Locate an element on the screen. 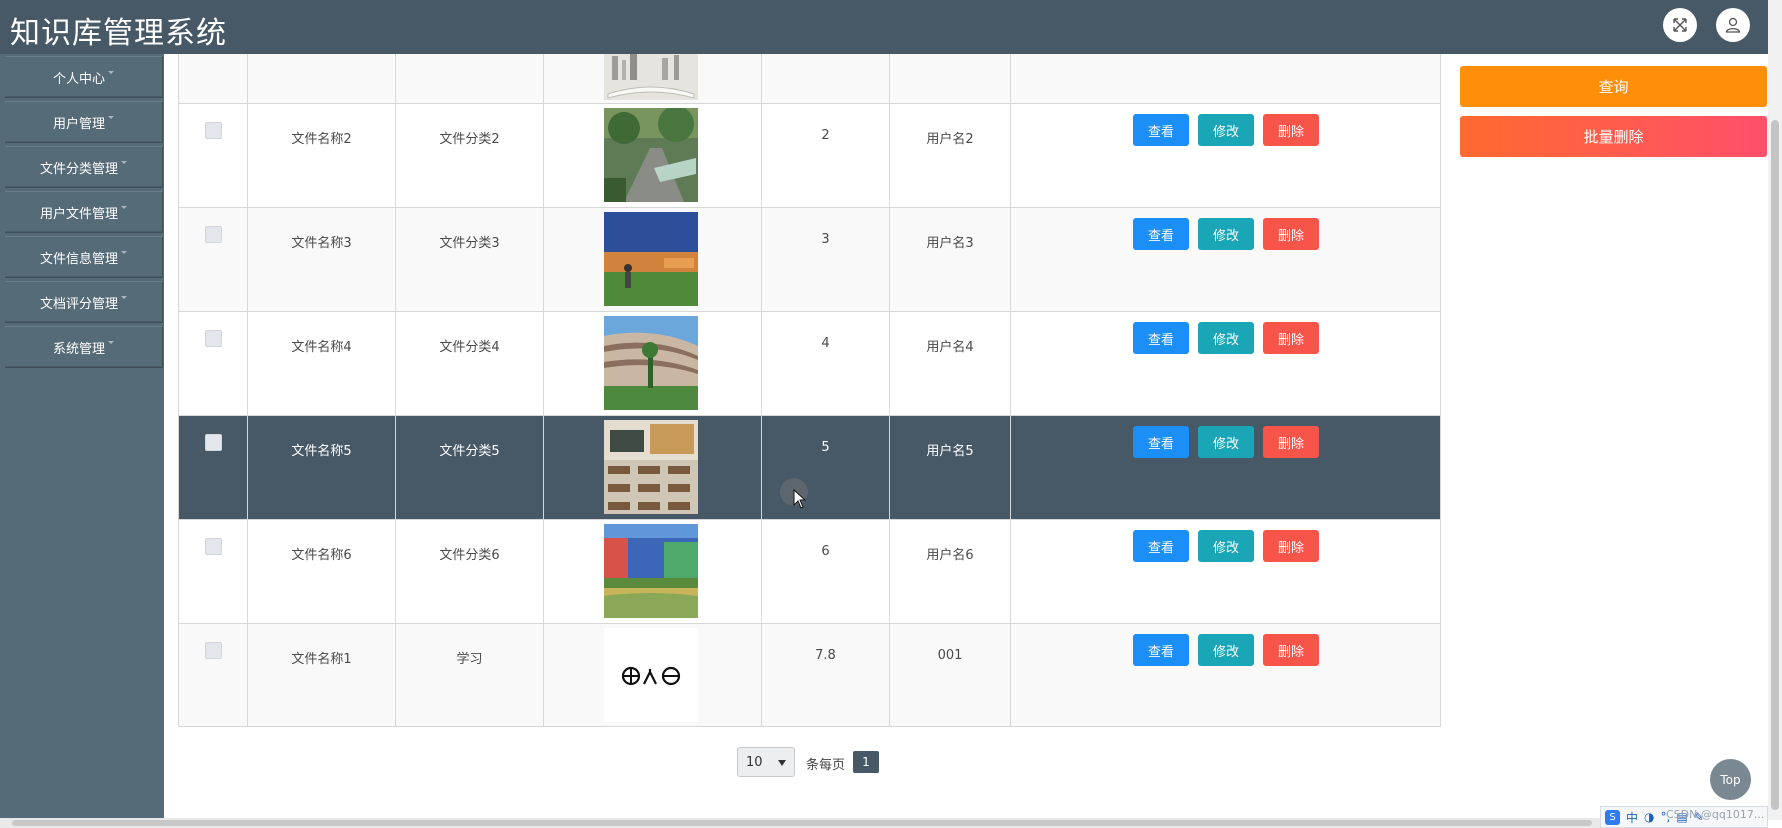  user-cell: 用户名2 is located at coordinates (949, 155).